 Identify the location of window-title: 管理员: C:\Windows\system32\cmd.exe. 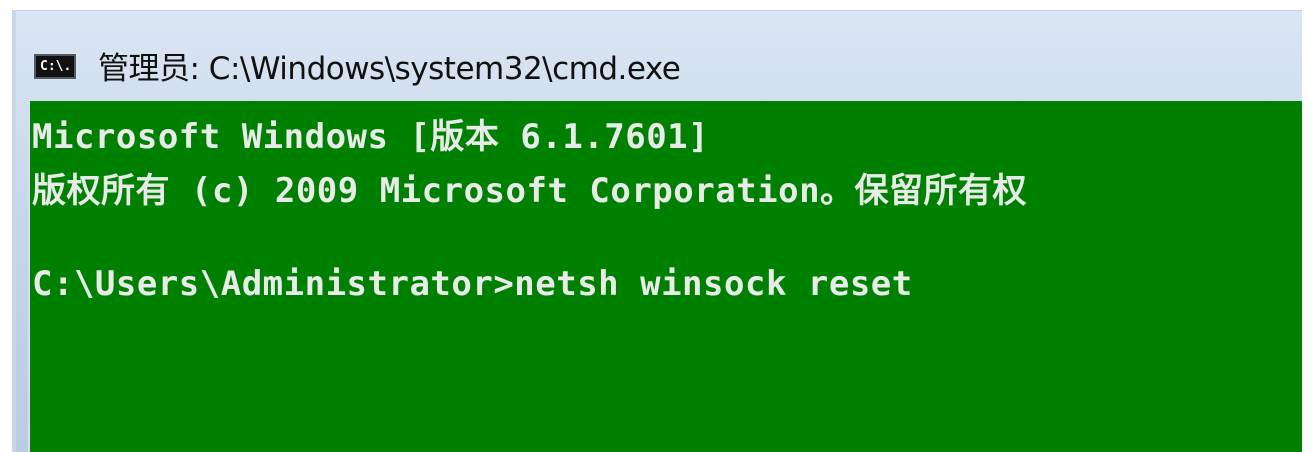
(389, 69).